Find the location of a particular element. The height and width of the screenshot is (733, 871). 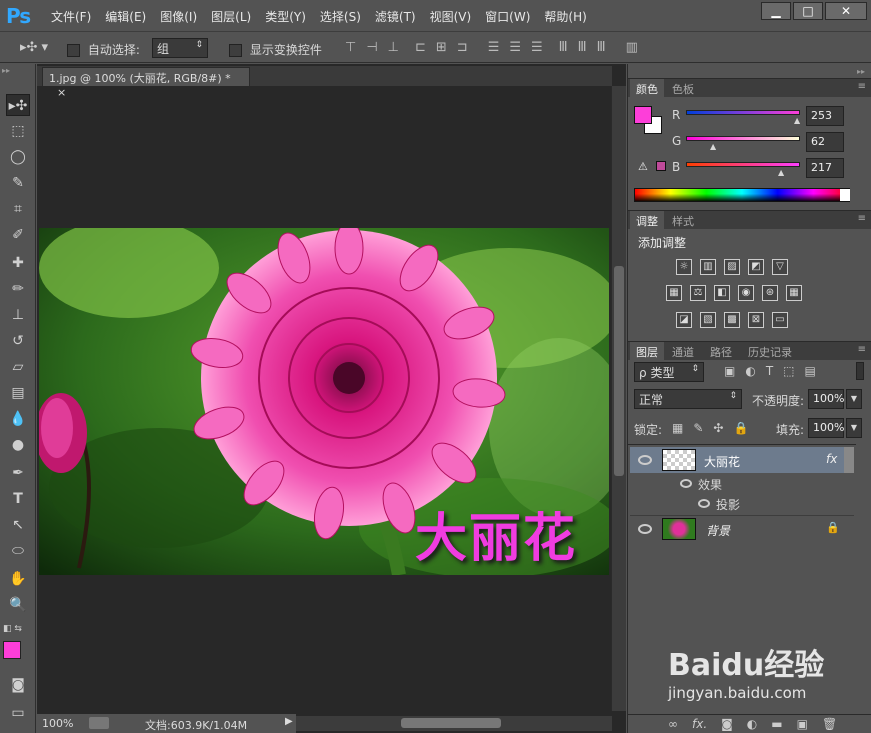

filter-toggle-switch is located at coordinates (860, 371).